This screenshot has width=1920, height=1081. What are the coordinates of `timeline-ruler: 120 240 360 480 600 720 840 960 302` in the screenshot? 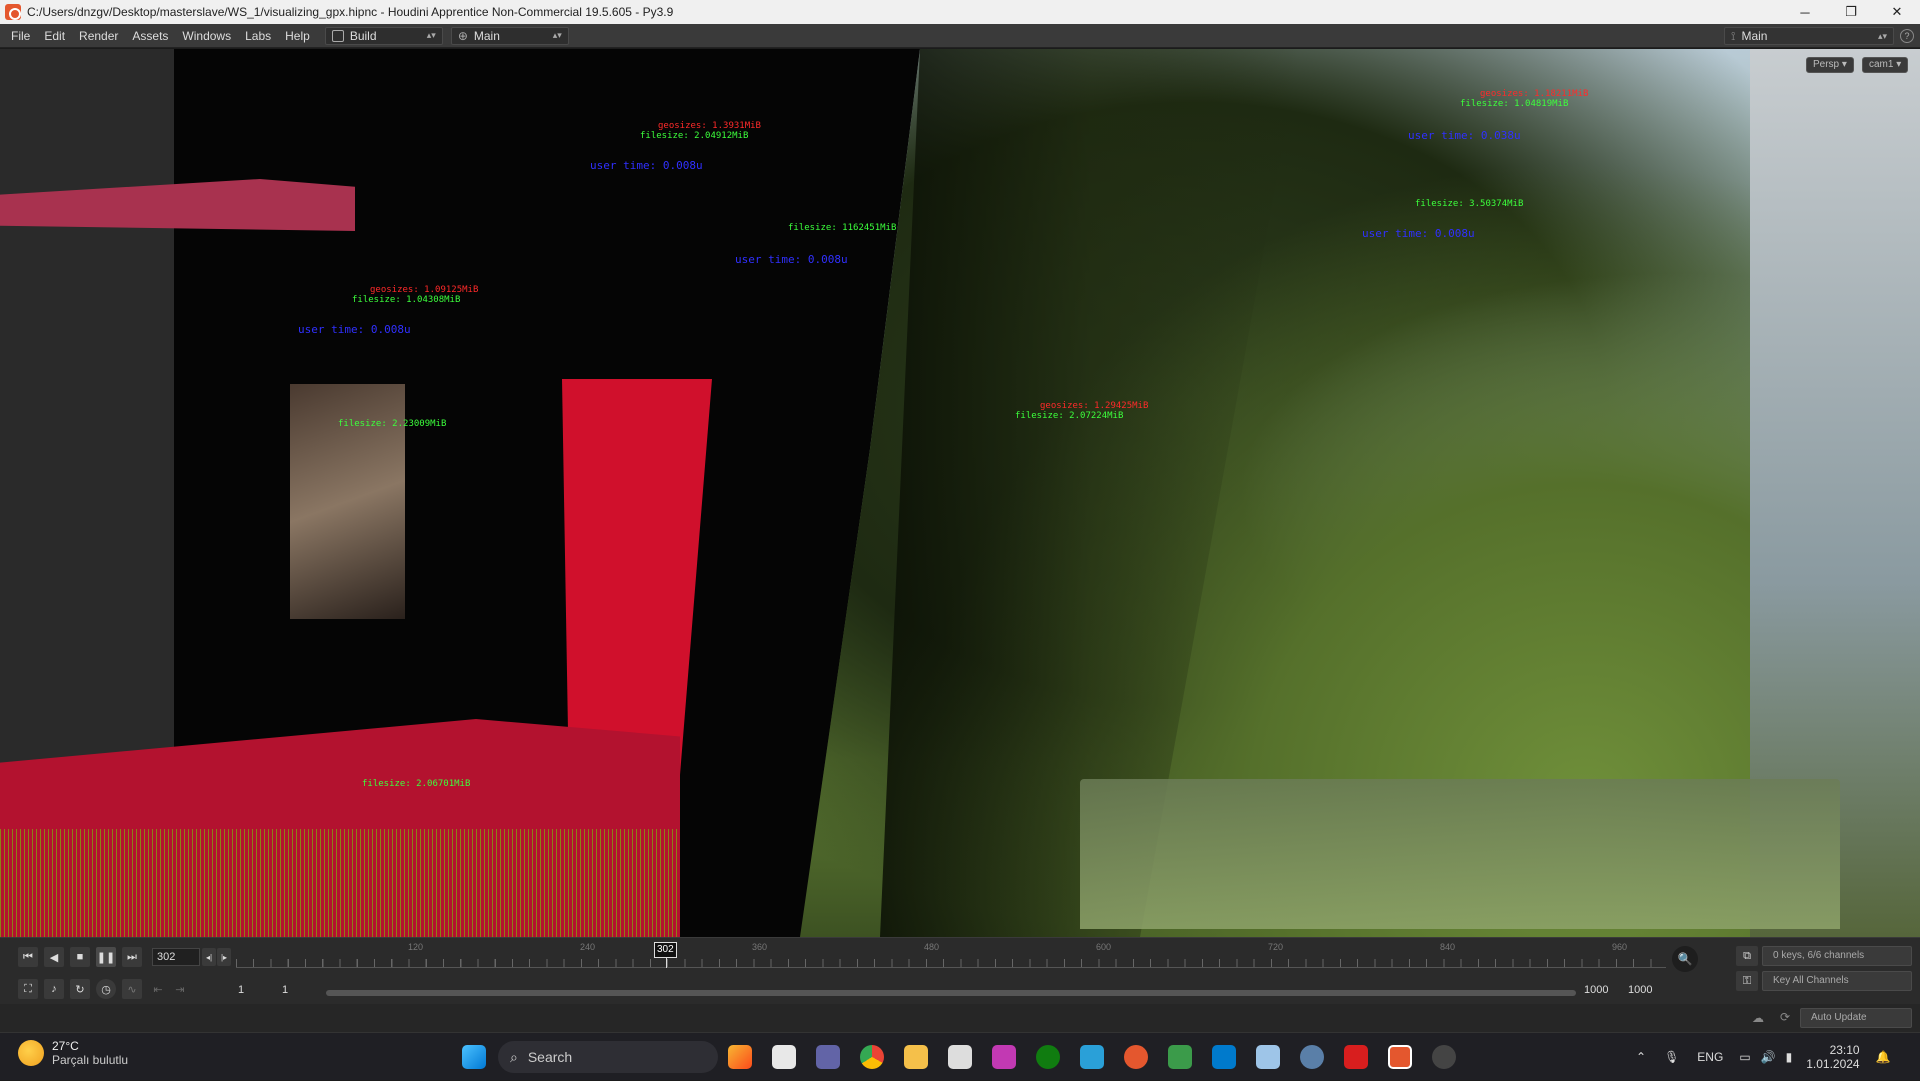 It's located at (951, 955).